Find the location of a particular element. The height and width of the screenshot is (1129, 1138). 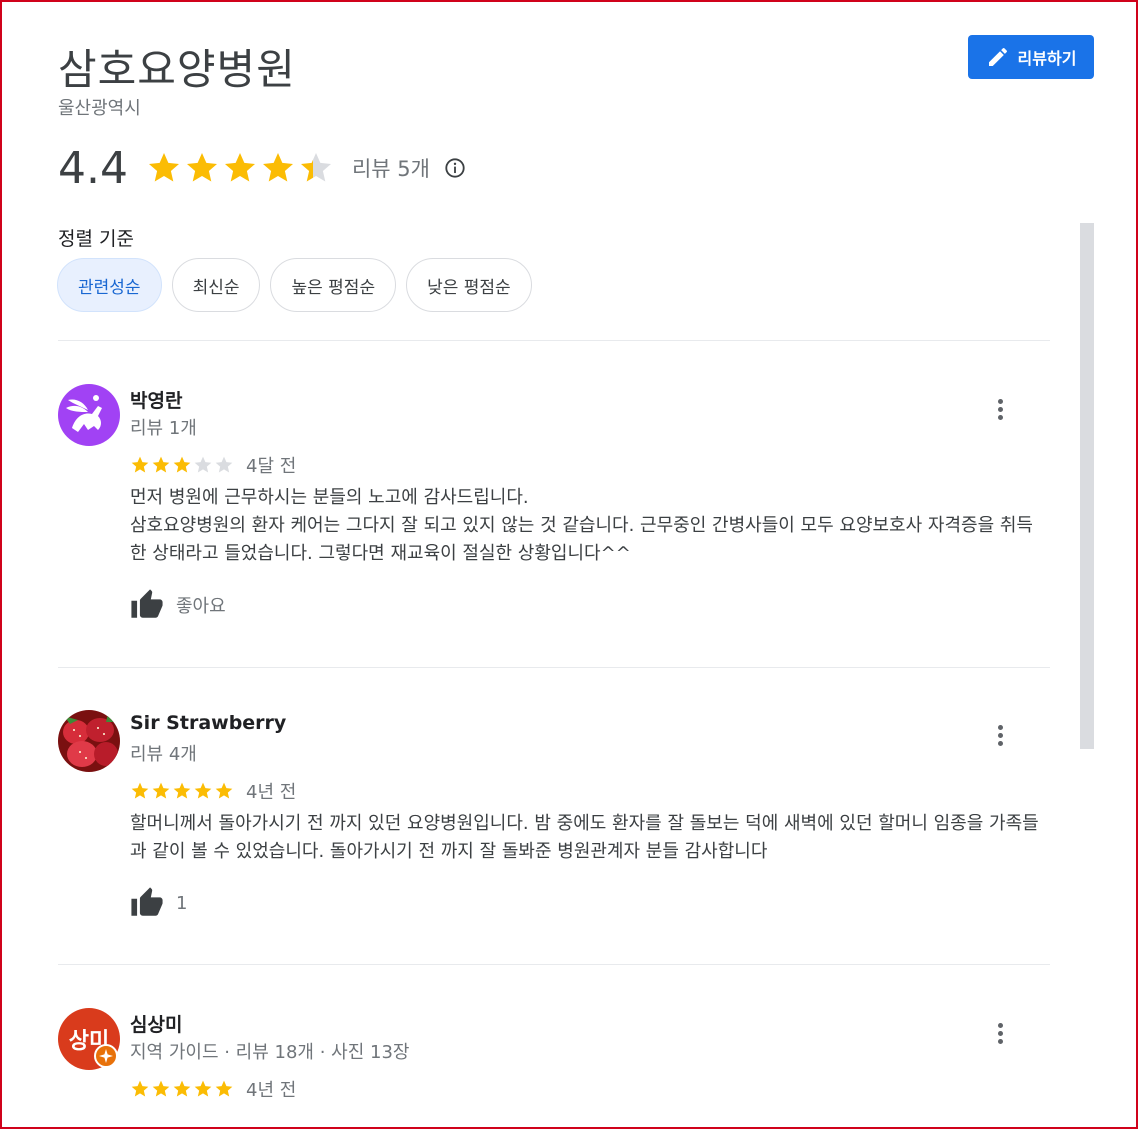

overall-rating: 4.4 리뷰 5개 is located at coordinates (262, 168).